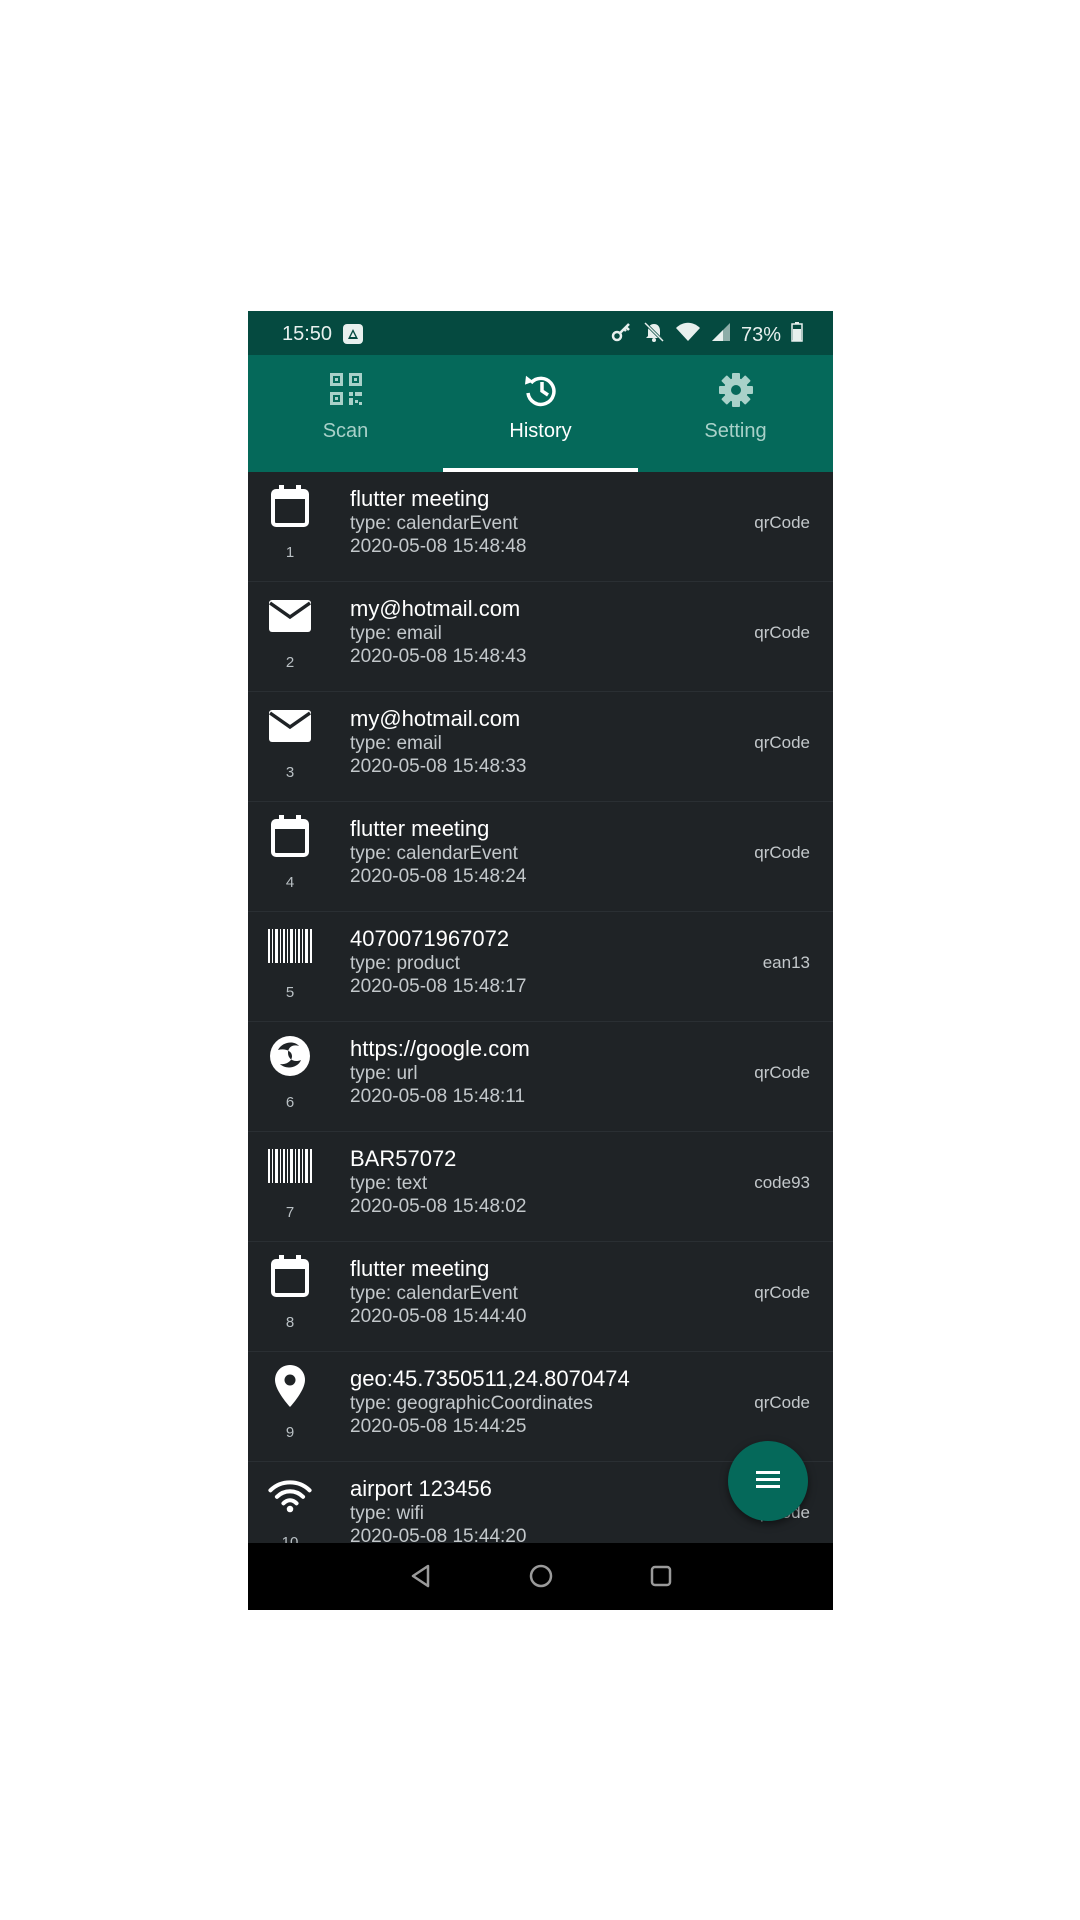  What do you see at coordinates (421, 1576) in the screenshot?
I see `back-icon` at bounding box center [421, 1576].